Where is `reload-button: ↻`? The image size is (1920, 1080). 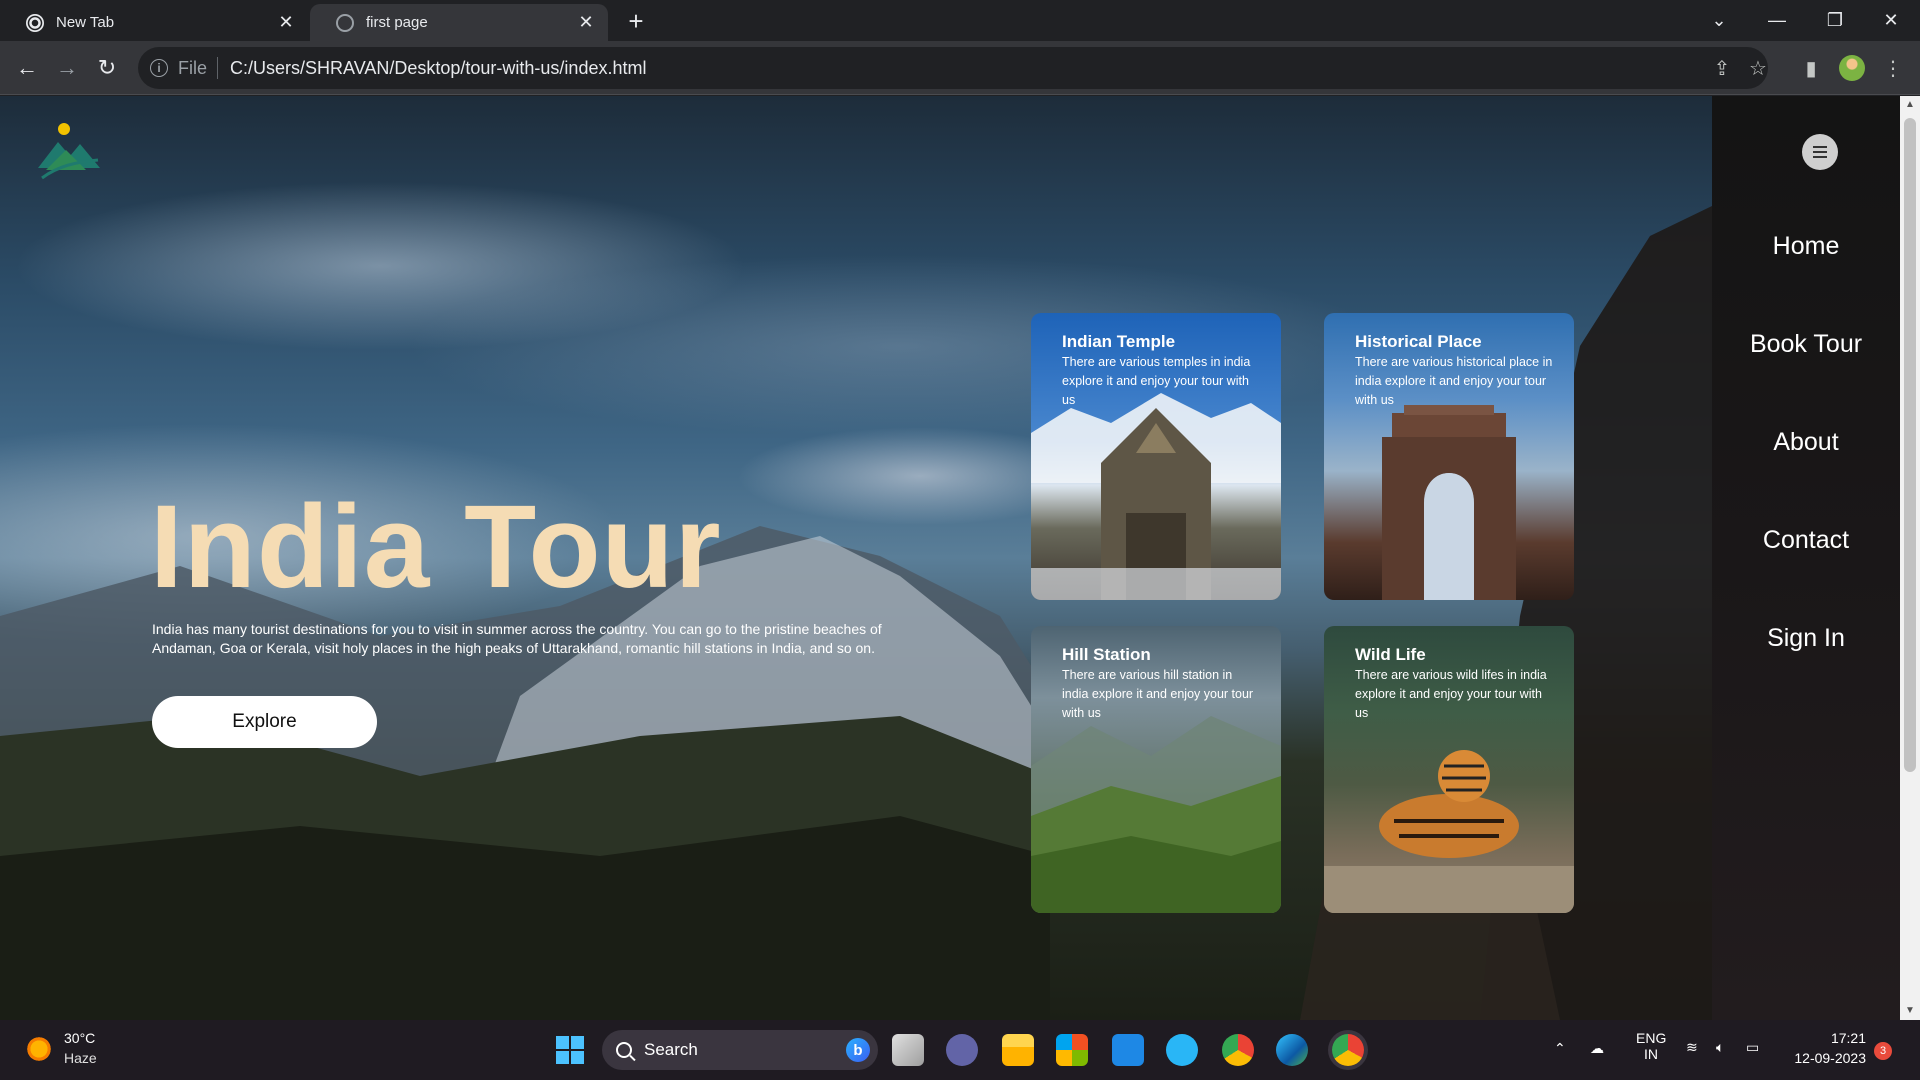
reload-button: ↻ is located at coordinates (107, 68).